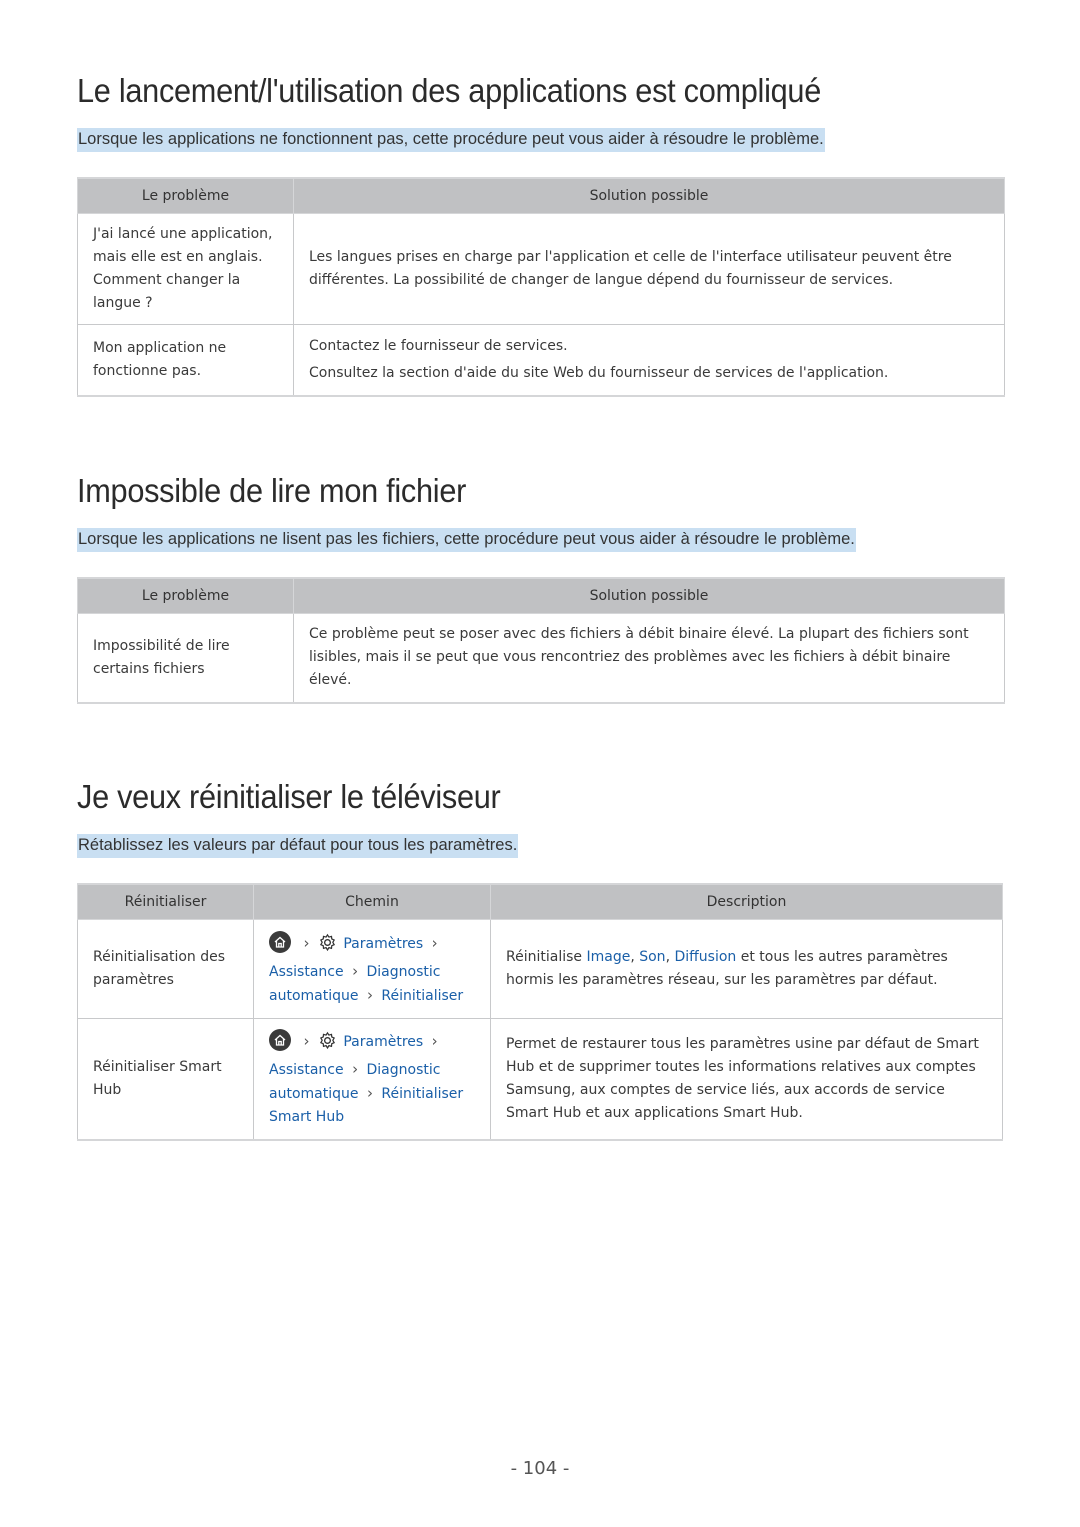  What do you see at coordinates (165, 969) in the screenshot?
I see `reset-cell: Réinitialisation des paramètres` at bounding box center [165, 969].